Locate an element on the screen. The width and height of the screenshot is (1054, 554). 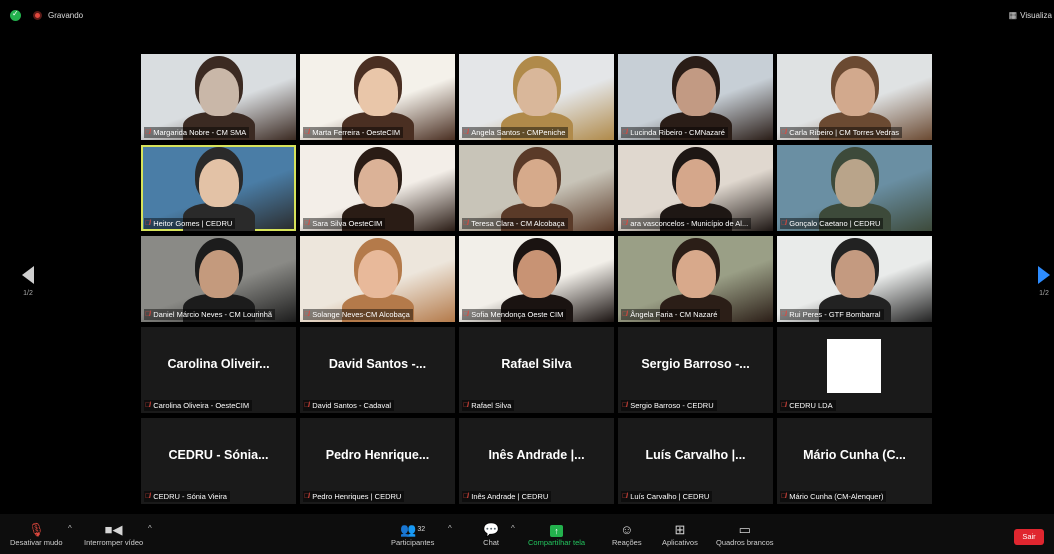
participant-name-label: 🎙̸ Lucinda Ribeiro - CMNazaré is located at coordinates (674, 132).